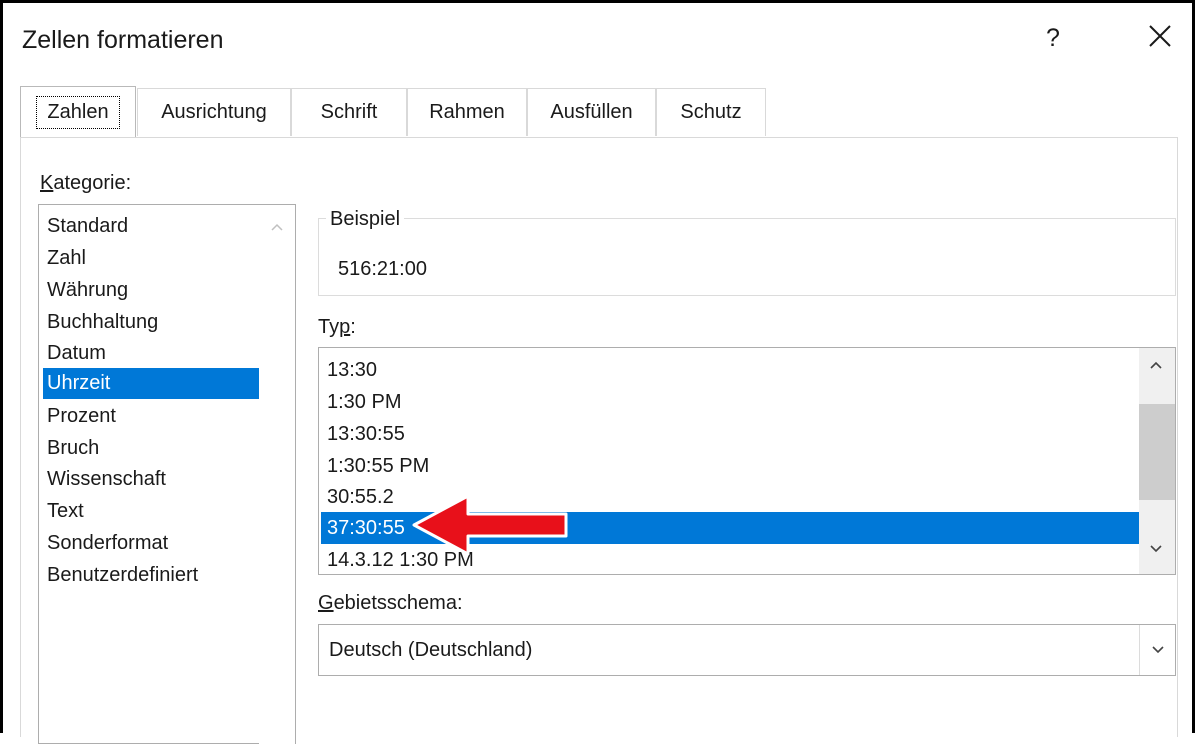  I want to click on typ-scrollbar, so click(1157, 461).